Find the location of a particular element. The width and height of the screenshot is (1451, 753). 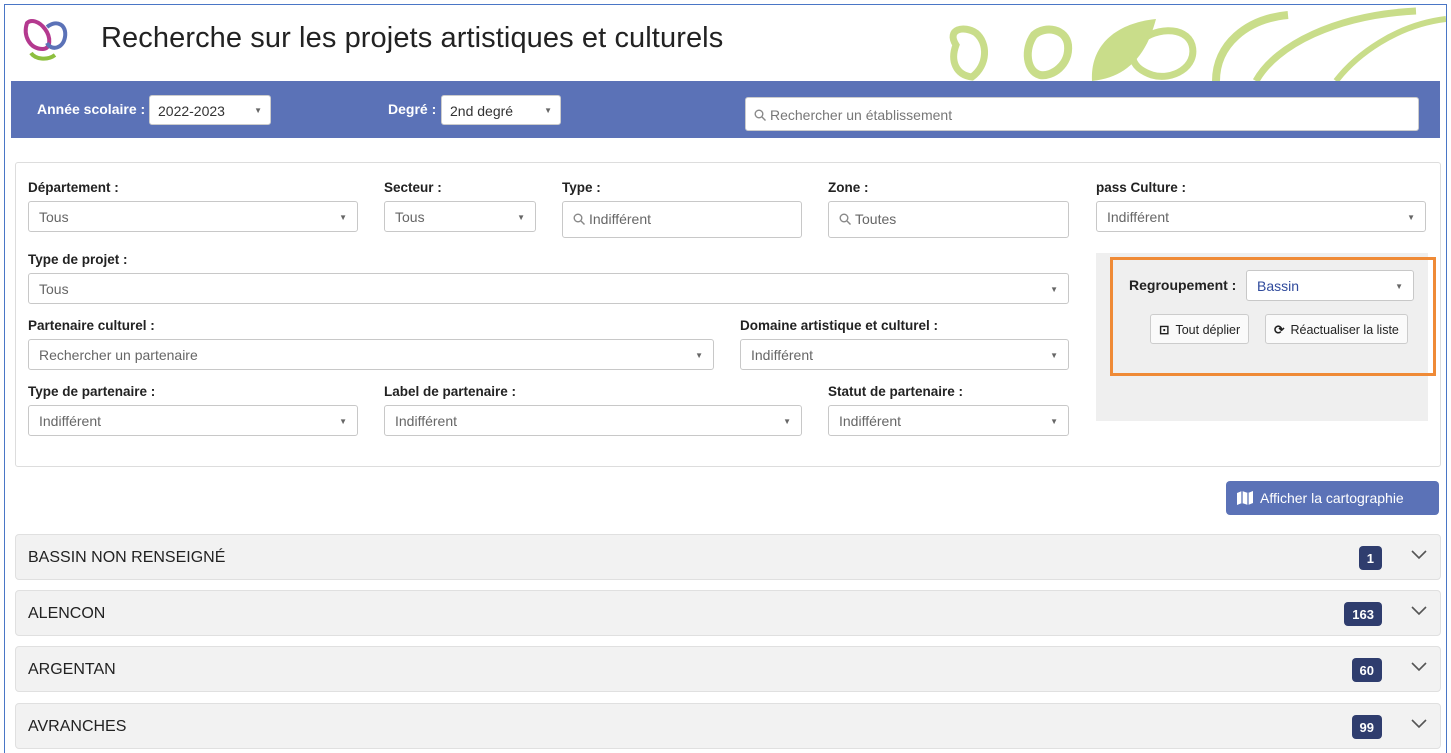

degre-value: 2nd degré is located at coordinates (482, 111).